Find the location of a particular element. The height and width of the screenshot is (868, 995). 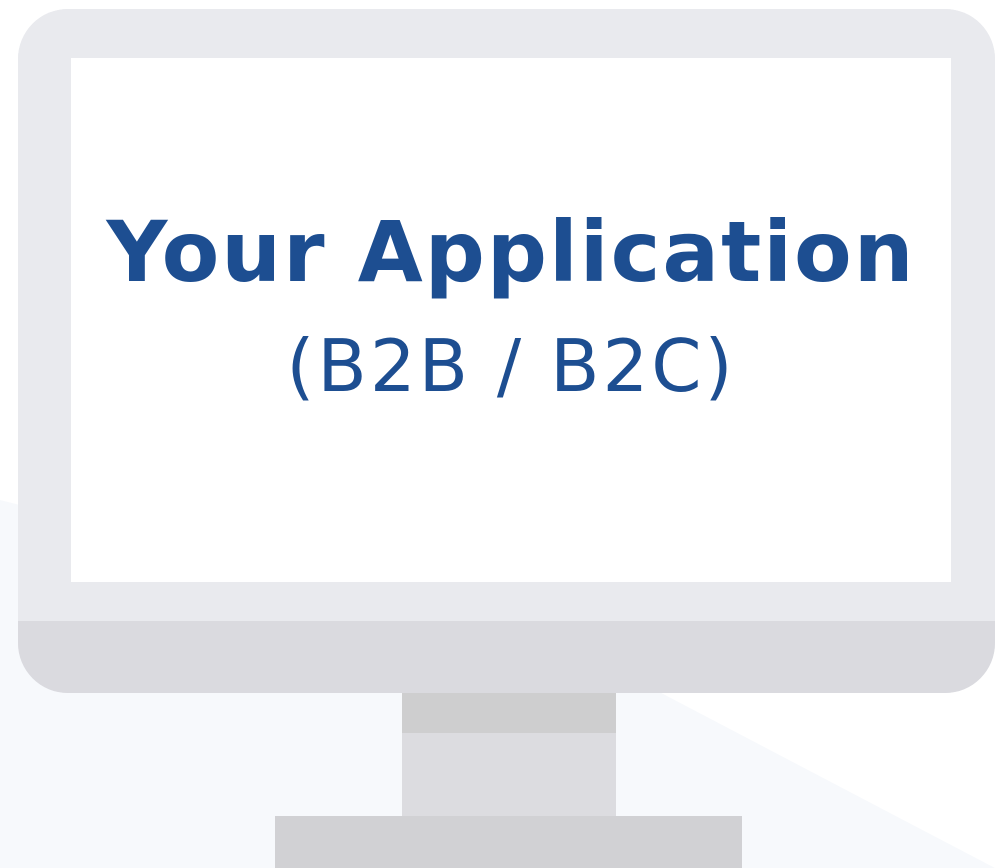

monitor-stand-neck is located at coordinates (509, 754).